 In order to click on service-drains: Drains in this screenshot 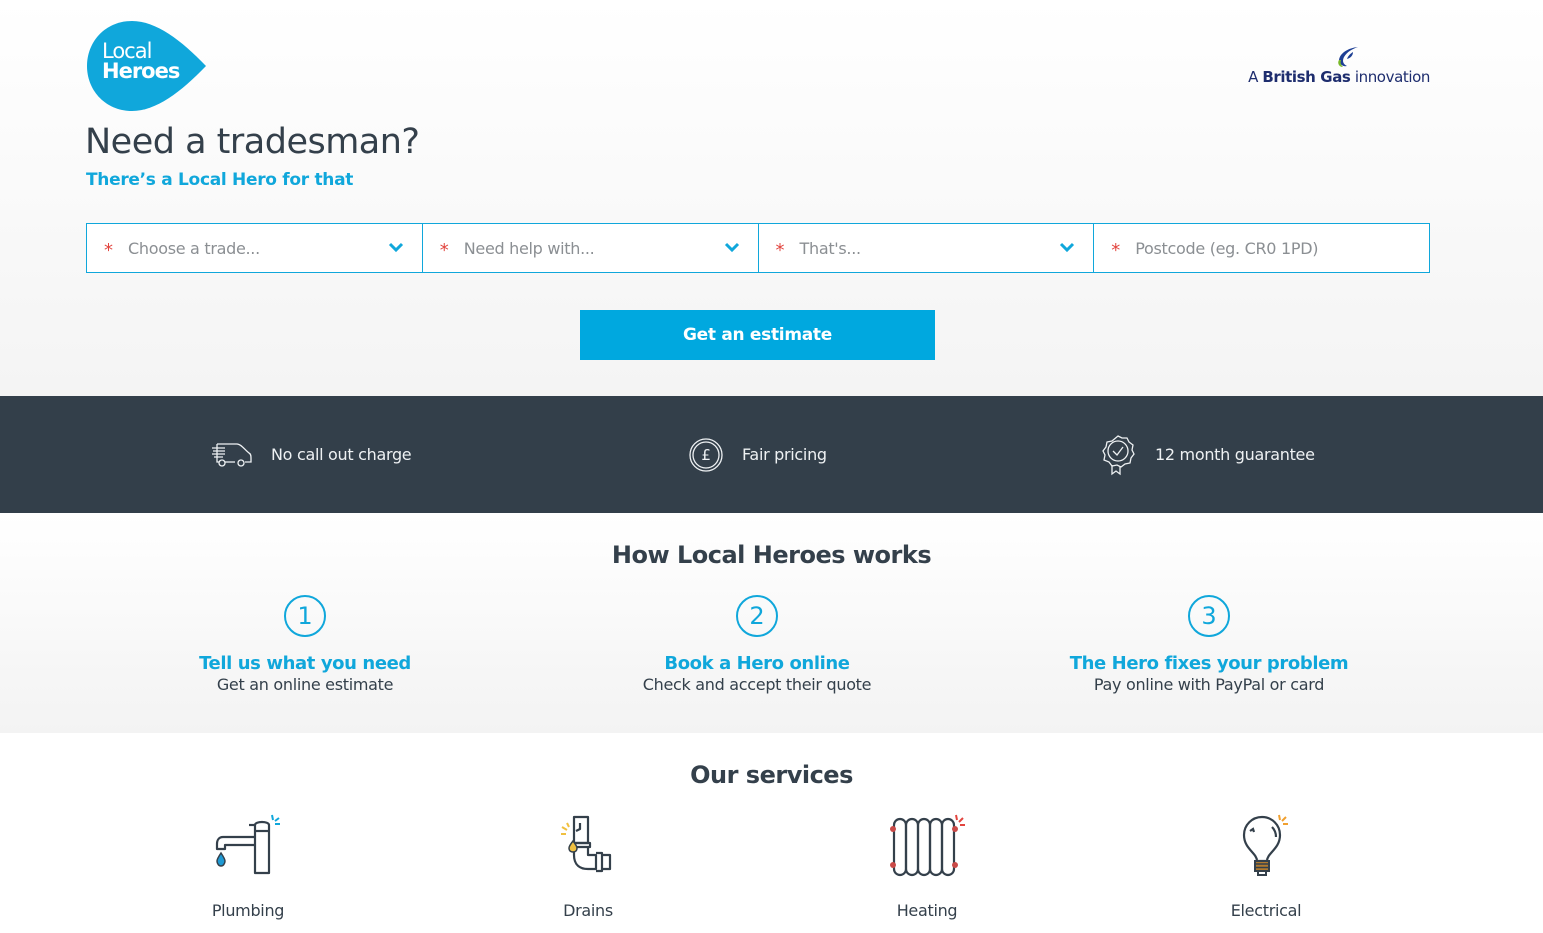, I will do `click(588, 866)`.